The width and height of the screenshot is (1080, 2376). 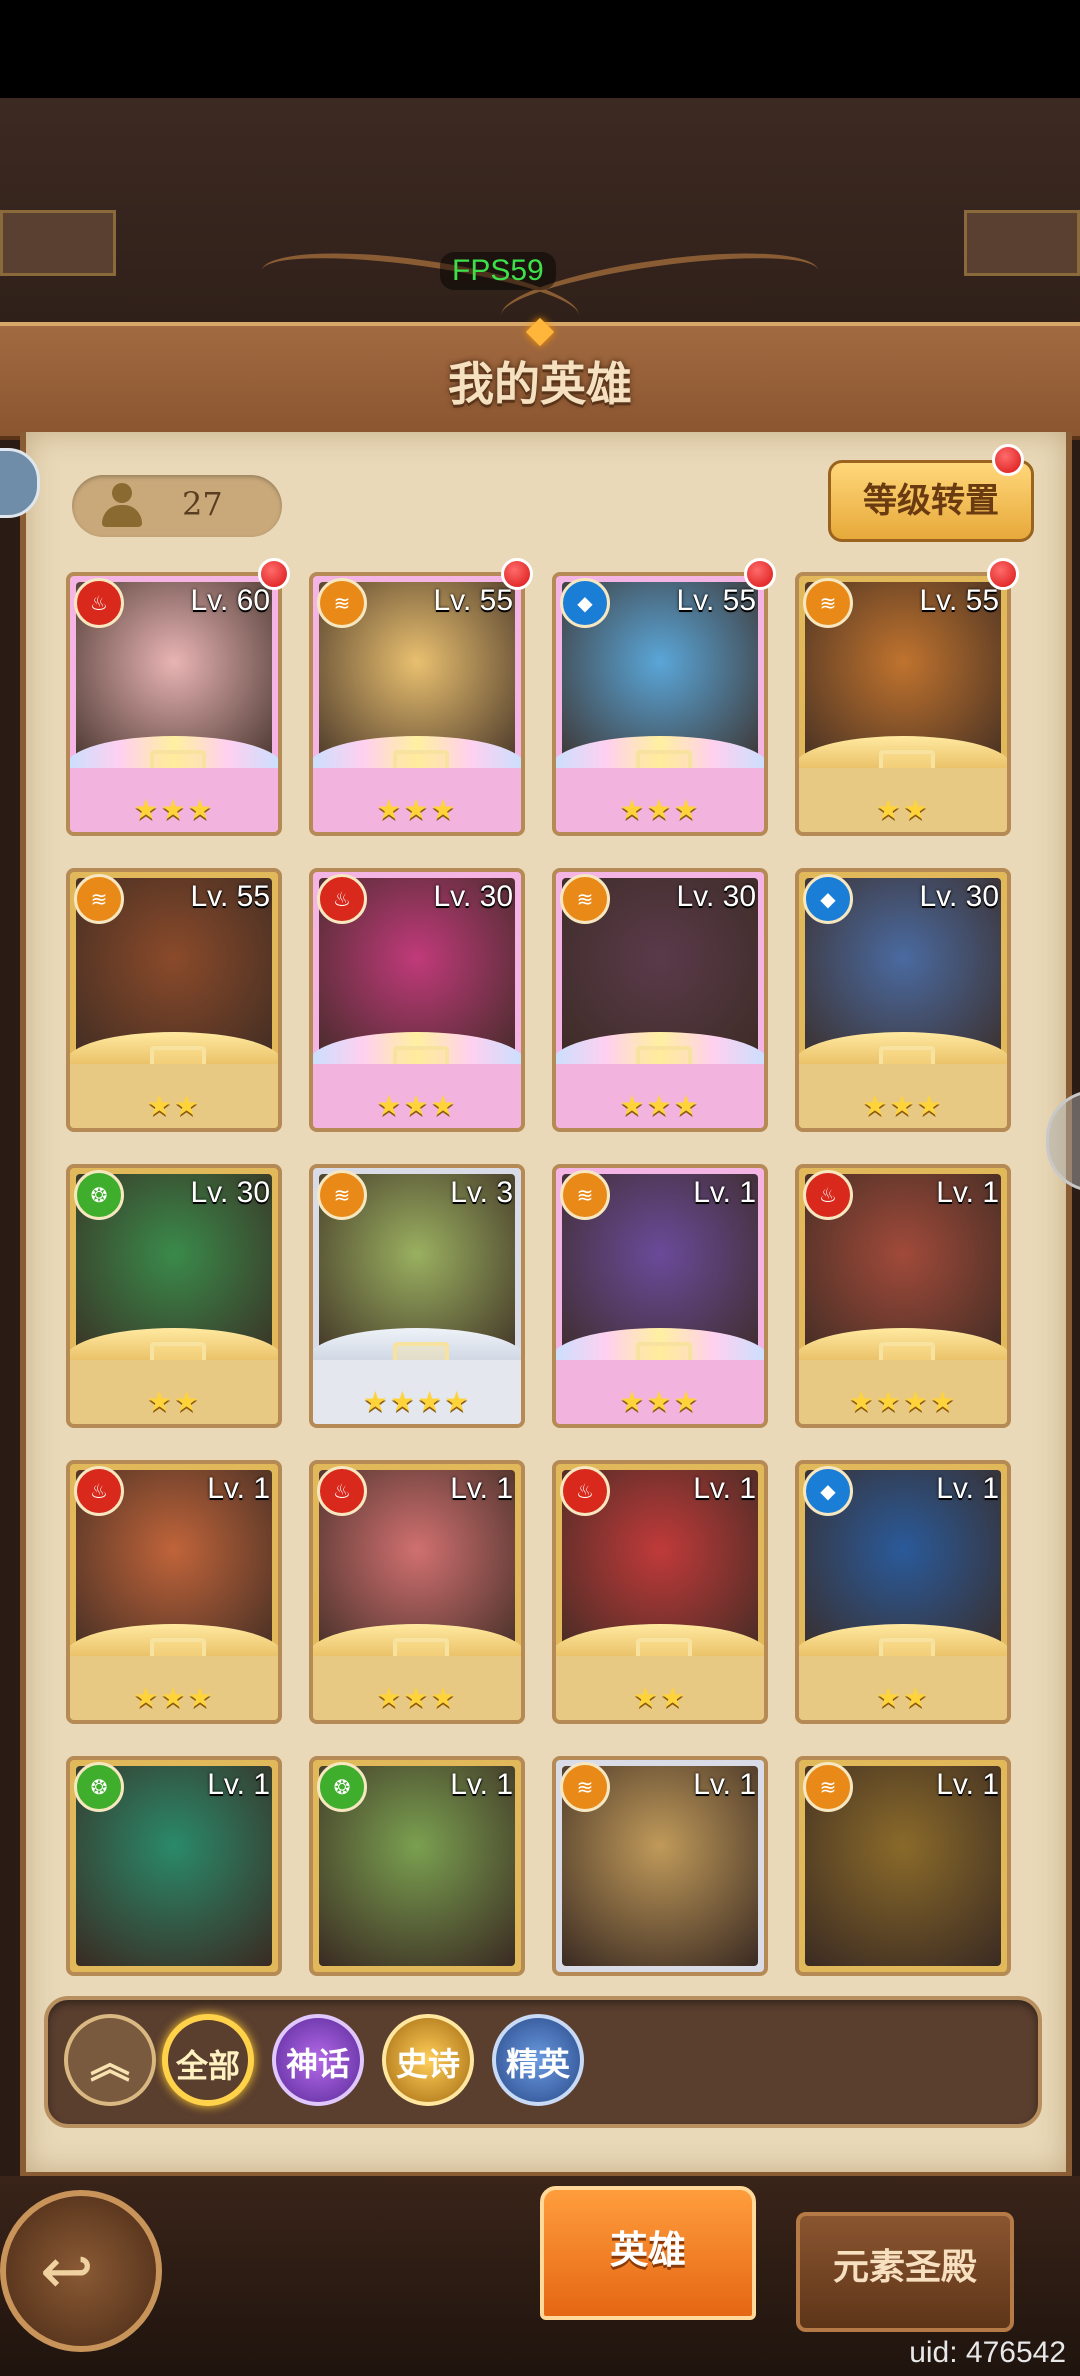 I want to click on person-icon, so click(x=122, y=506).